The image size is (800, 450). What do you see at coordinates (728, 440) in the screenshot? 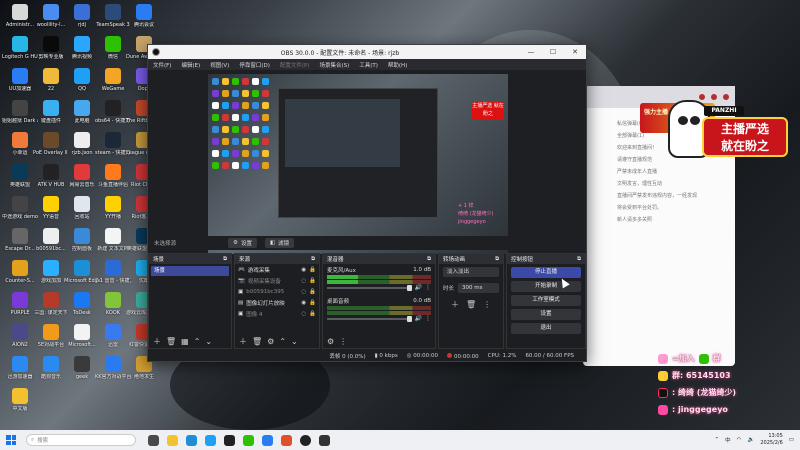
I see `lang-indicator: 中` at bounding box center [728, 440].